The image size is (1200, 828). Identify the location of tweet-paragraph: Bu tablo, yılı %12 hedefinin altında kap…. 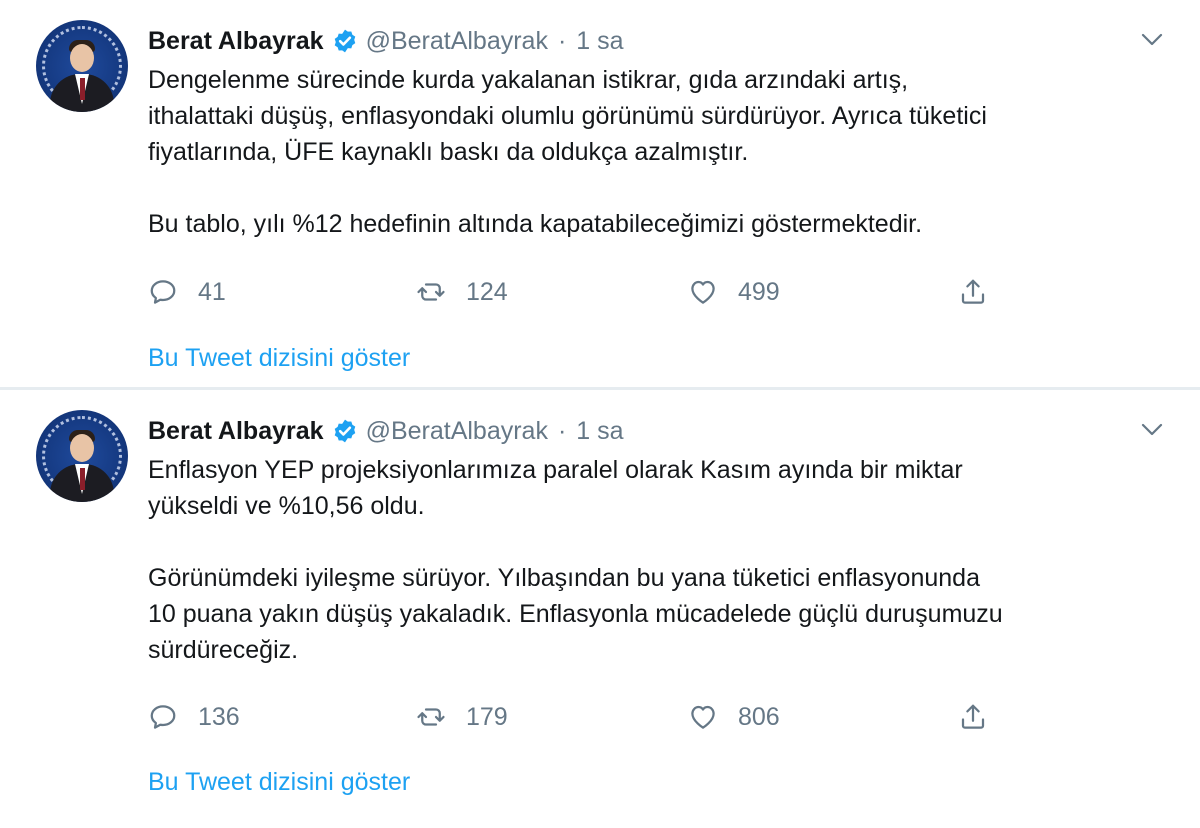
(535, 224).